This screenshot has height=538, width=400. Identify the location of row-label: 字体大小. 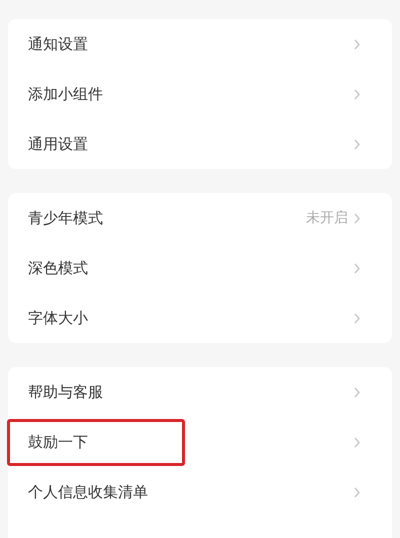
(58, 318).